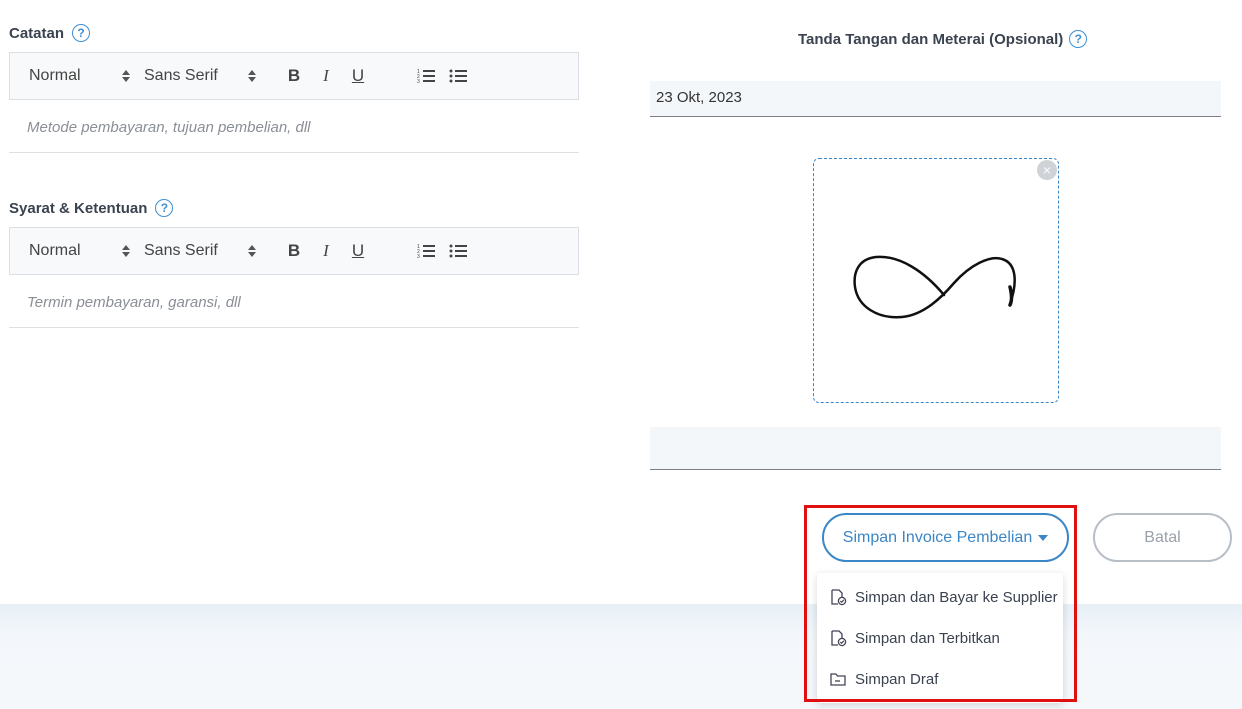  I want to click on signature-upload-box, so click(936, 280).